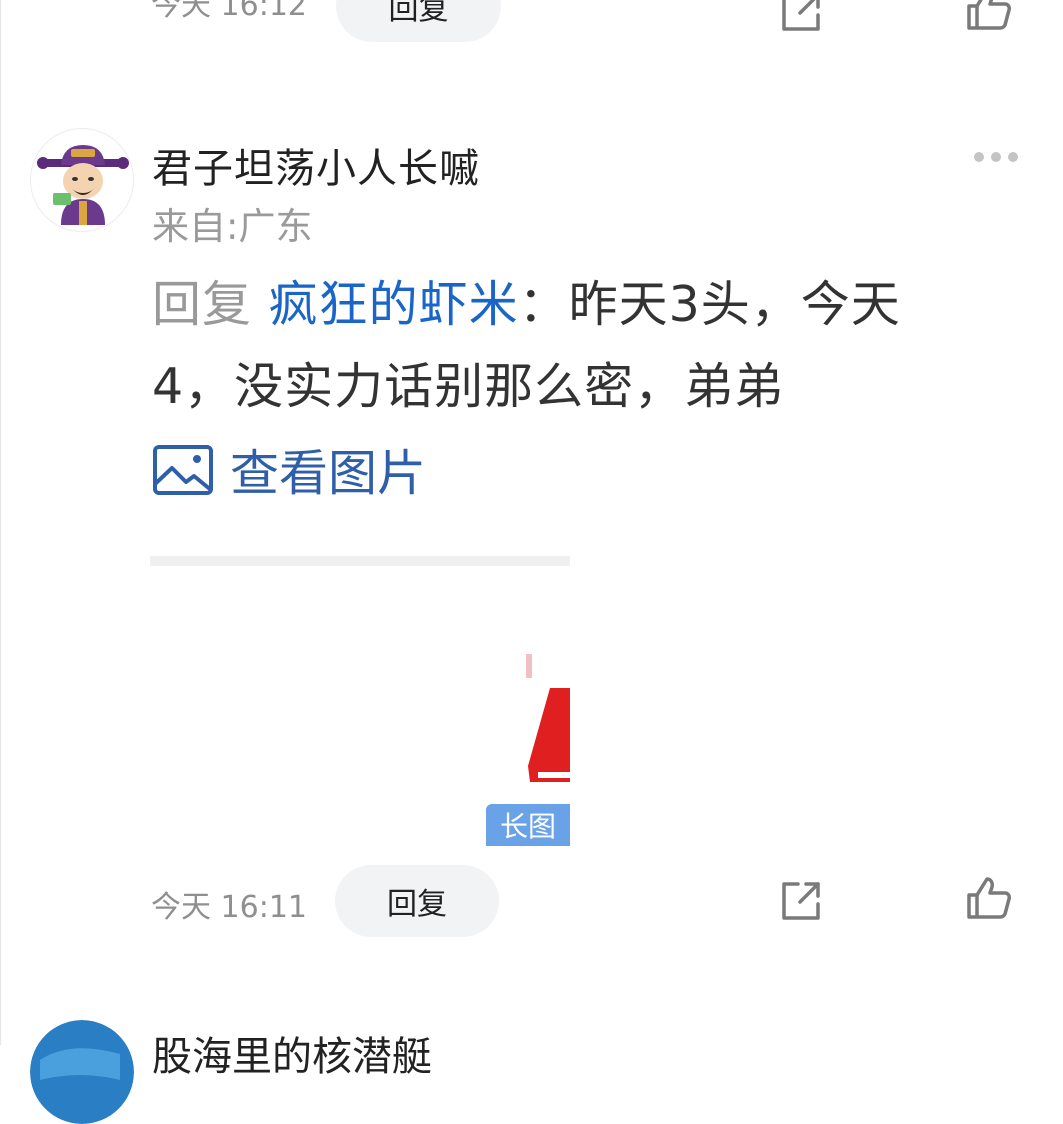 The height and width of the screenshot is (1124, 1063). Describe the element at coordinates (229, 11) in the screenshot. I see `previous-comment-time: 今天 16:12` at that location.